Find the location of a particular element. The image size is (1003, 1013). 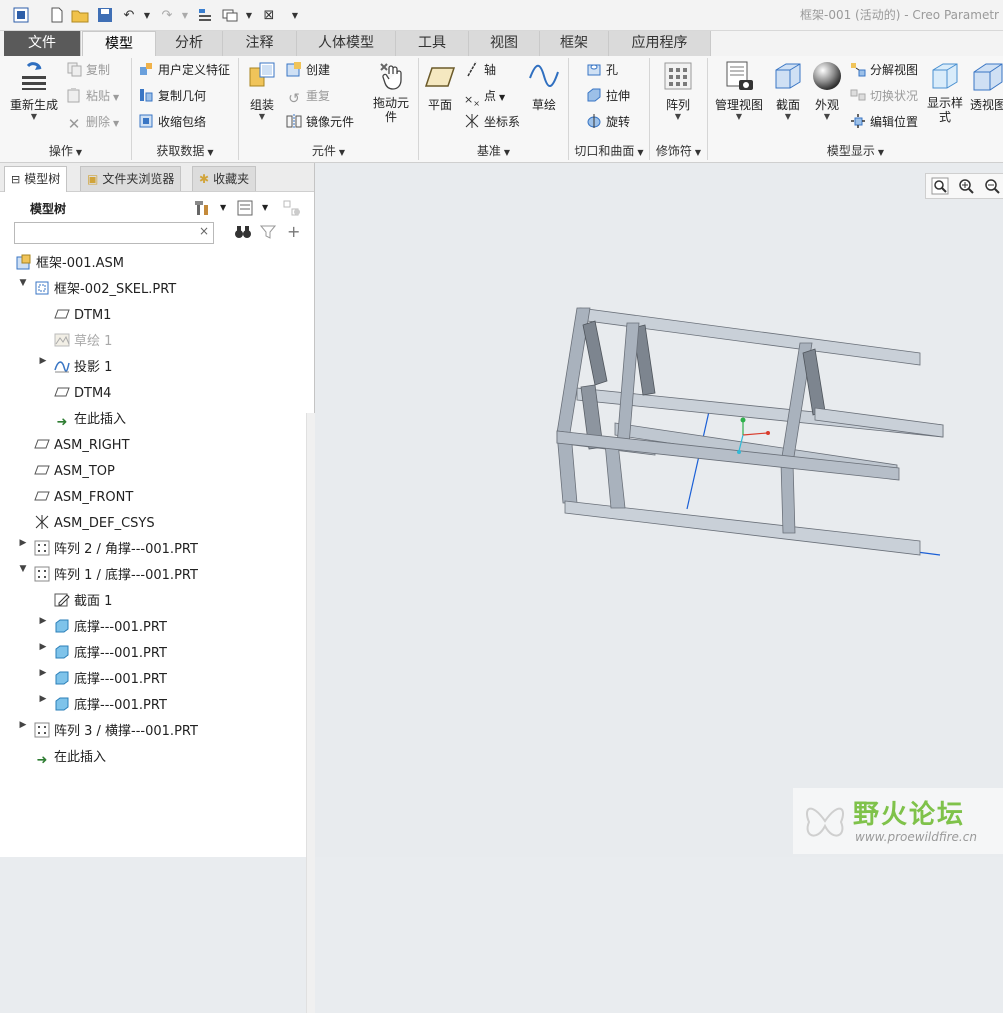

create-component-button: 创建 is located at coordinates (308, 70).